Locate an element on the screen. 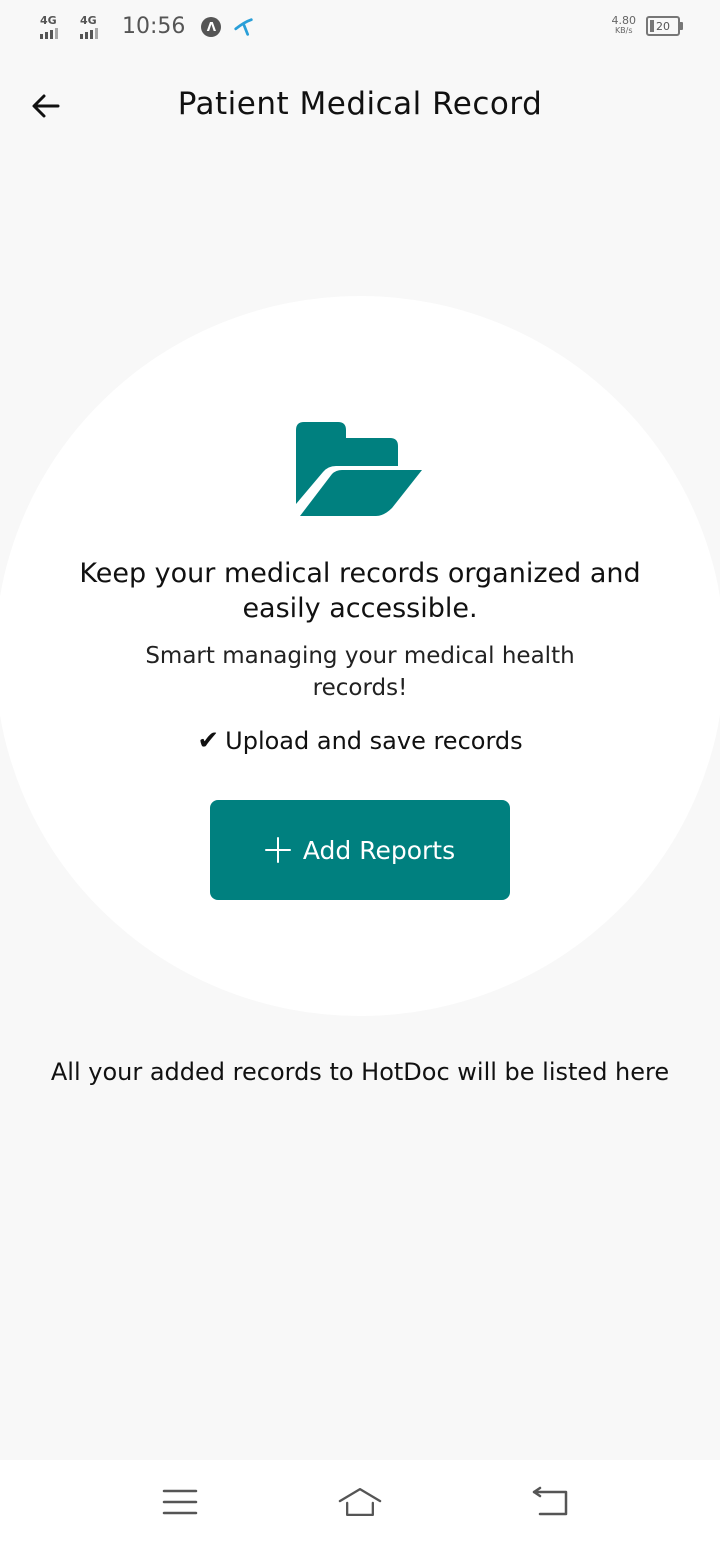 This screenshot has height=1544, width=720. plus-icon is located at coordinates (277, 850).